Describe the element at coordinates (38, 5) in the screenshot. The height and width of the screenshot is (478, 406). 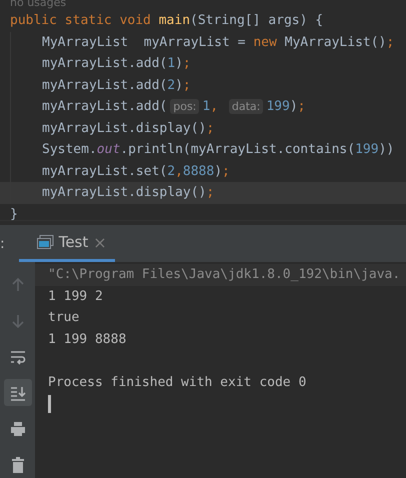
I see `usage-hint: no usages` at that location.